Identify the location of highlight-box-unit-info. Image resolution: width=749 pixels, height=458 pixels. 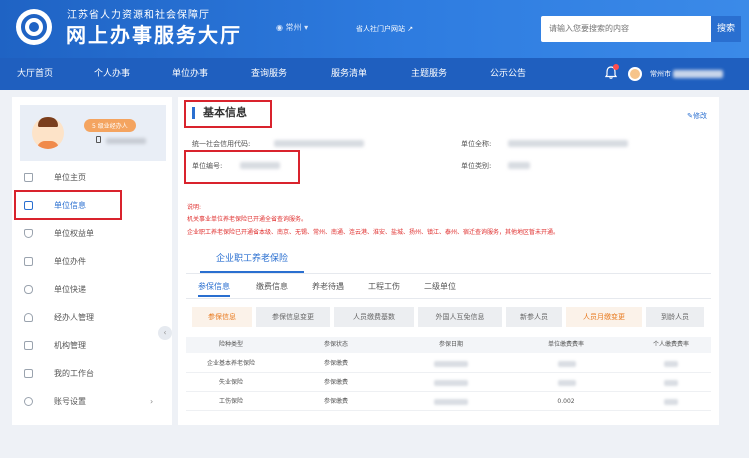
(68, 205).